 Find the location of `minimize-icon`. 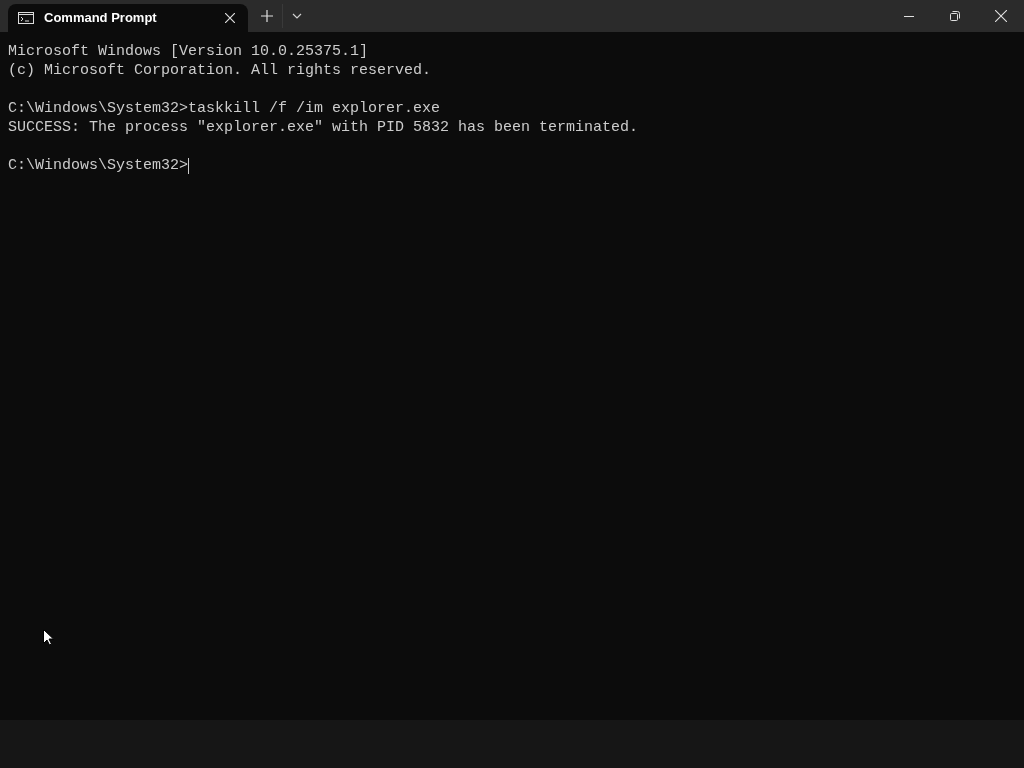

minimize-icon is located at coordinates (909, 16).